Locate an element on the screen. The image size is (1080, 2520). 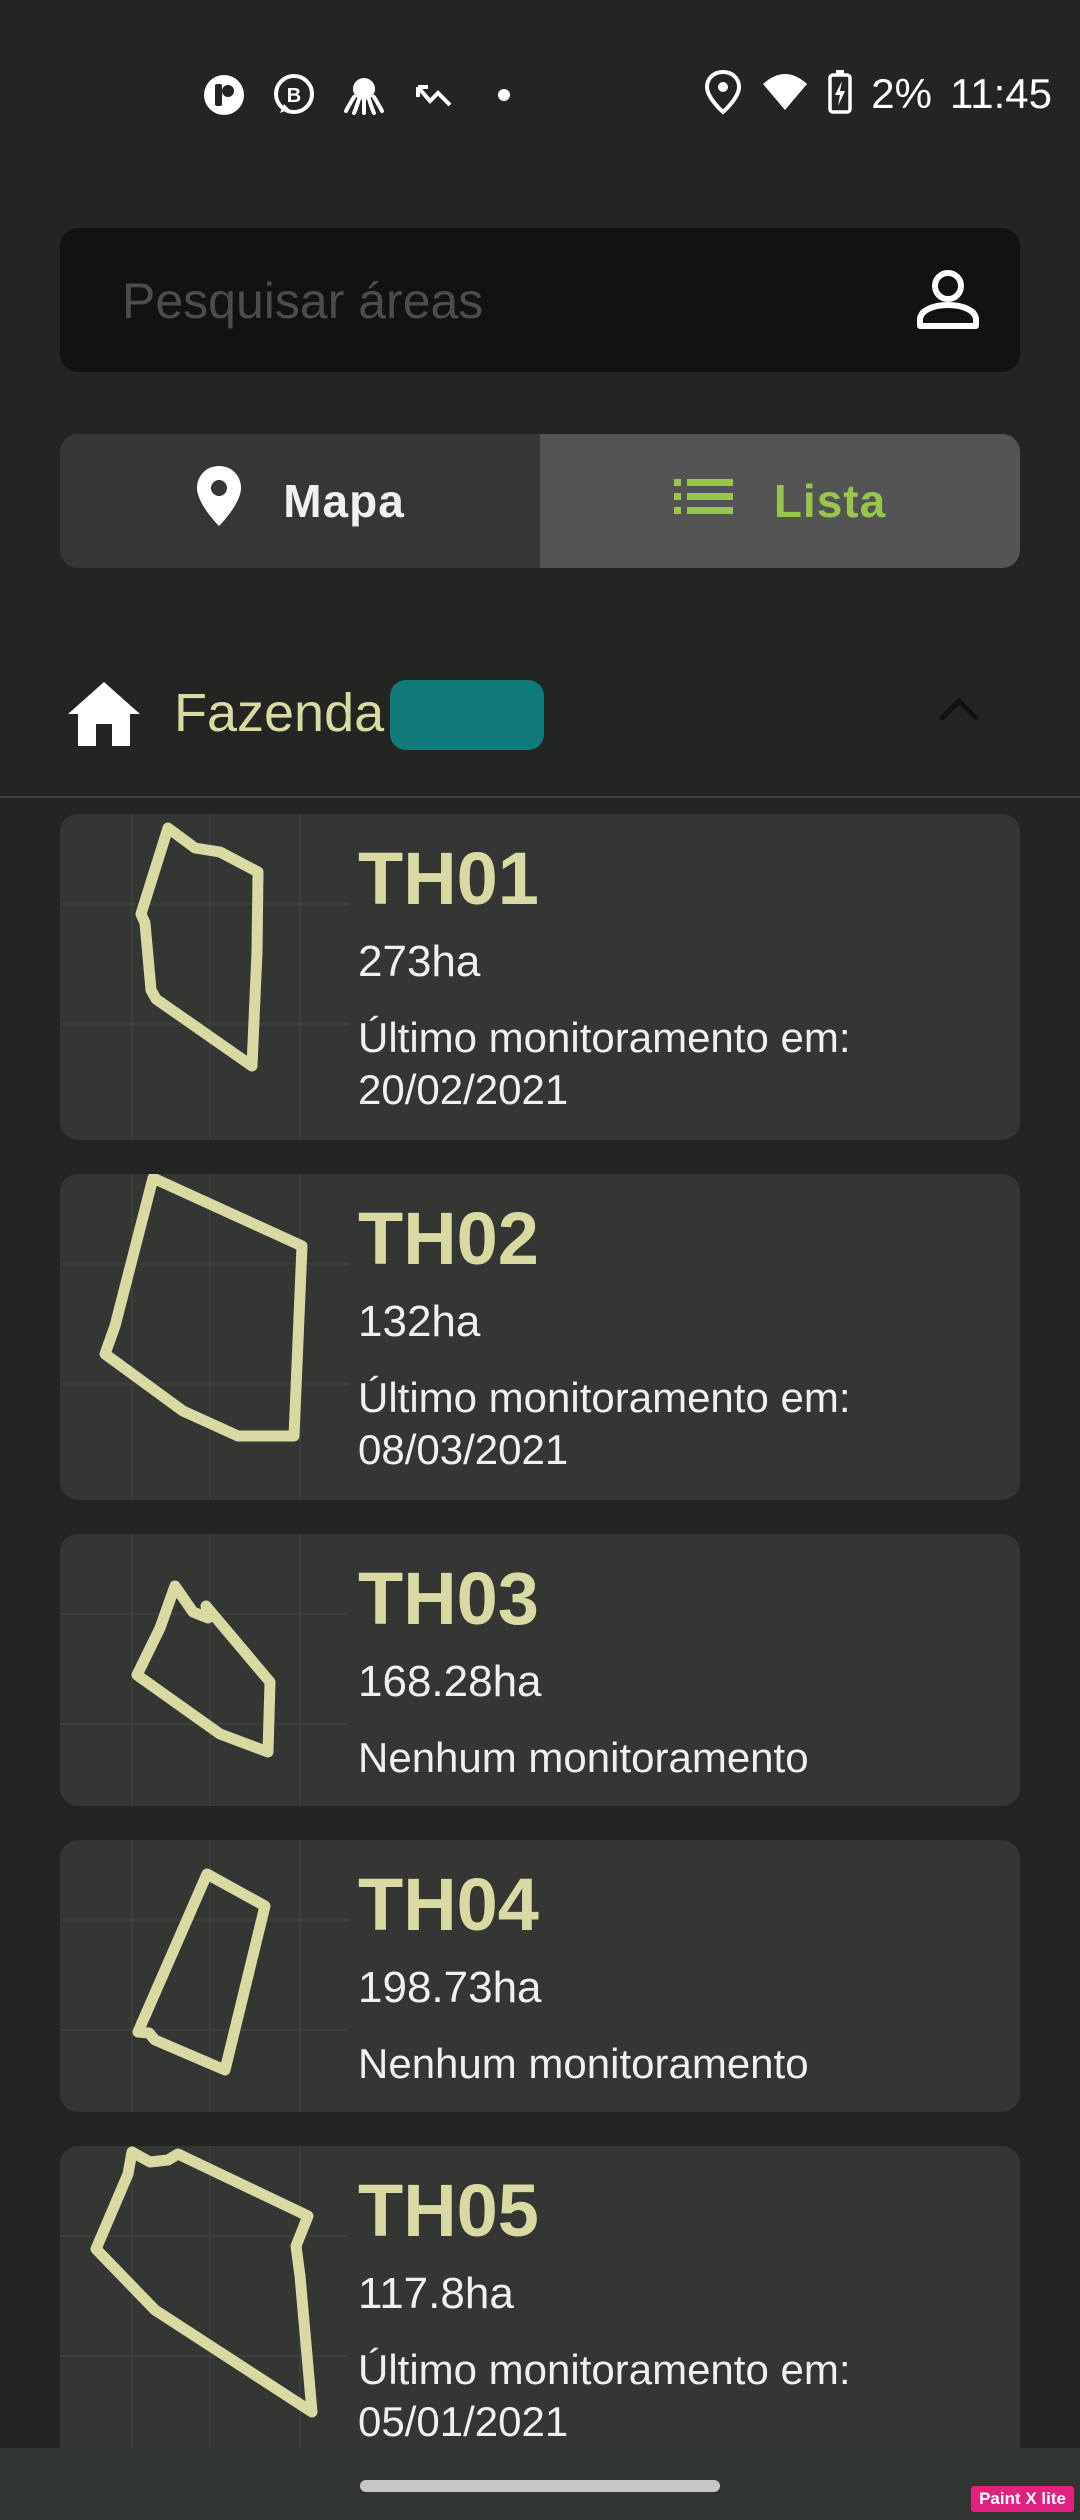
map-pin-icon is located at coordinates (219, 501).